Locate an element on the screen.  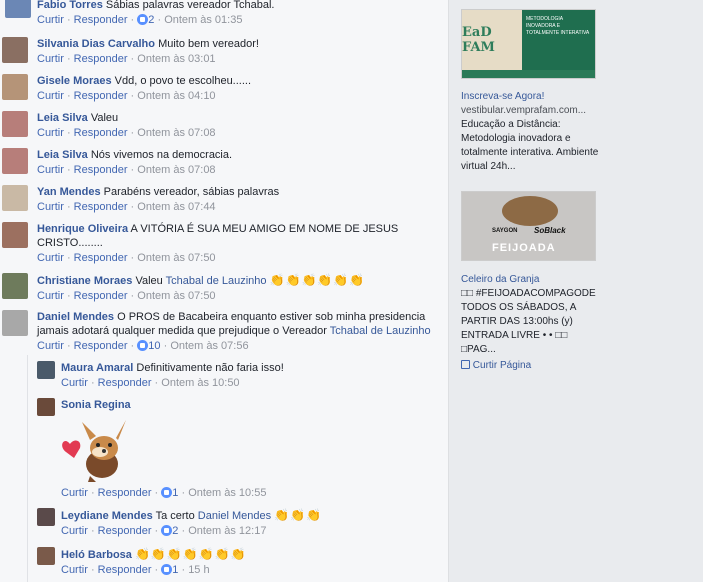
comment-author: Fabio Torres is located at coordinates (70, 5).